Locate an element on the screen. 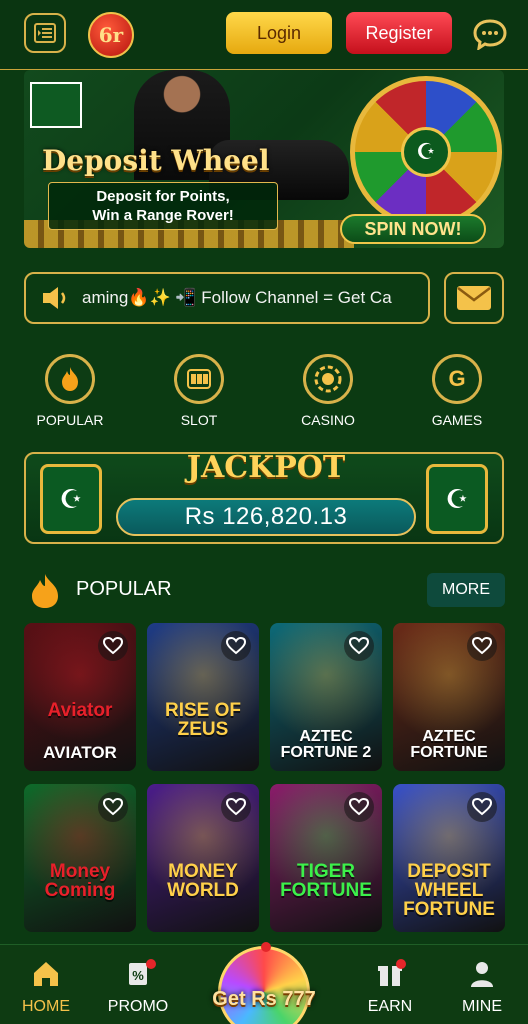 Image resolution: width=528 pixels, height=1024 pixels. top-header: 6r Login Register is located at coordinates (264, 35).